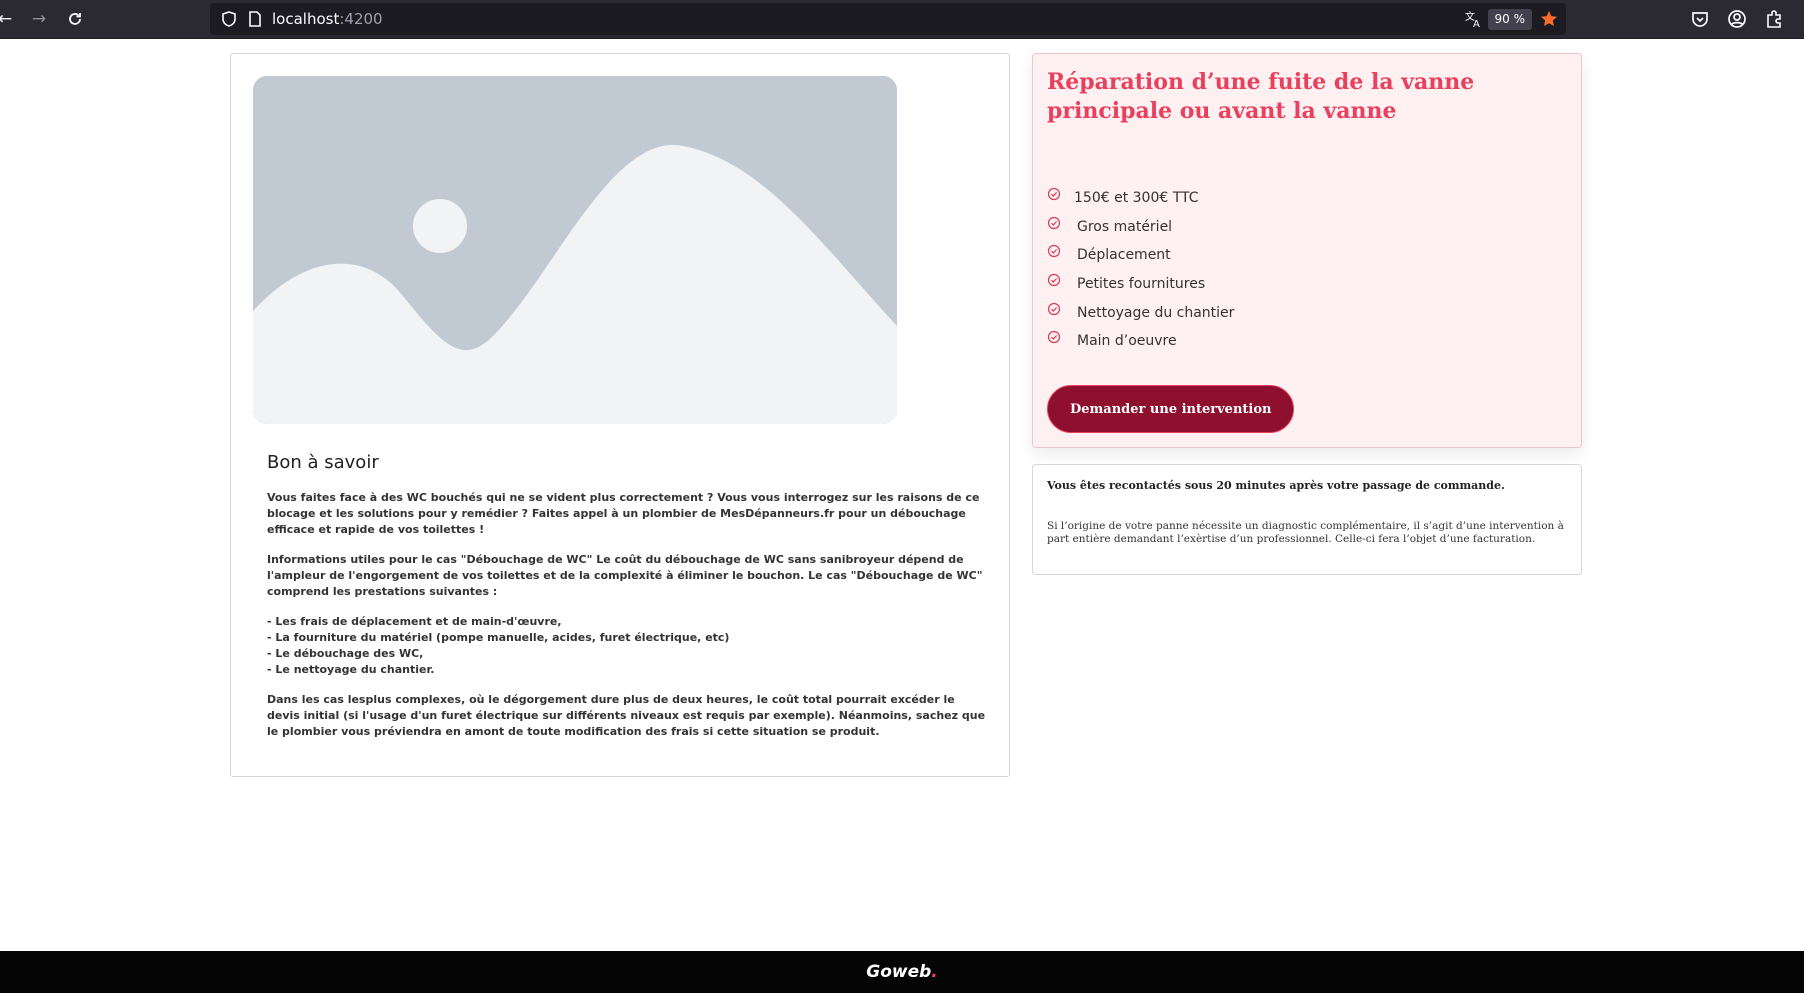 The image size is (1804, 993). I want to click on feature-item: Déplacement, so click(1140, 255).